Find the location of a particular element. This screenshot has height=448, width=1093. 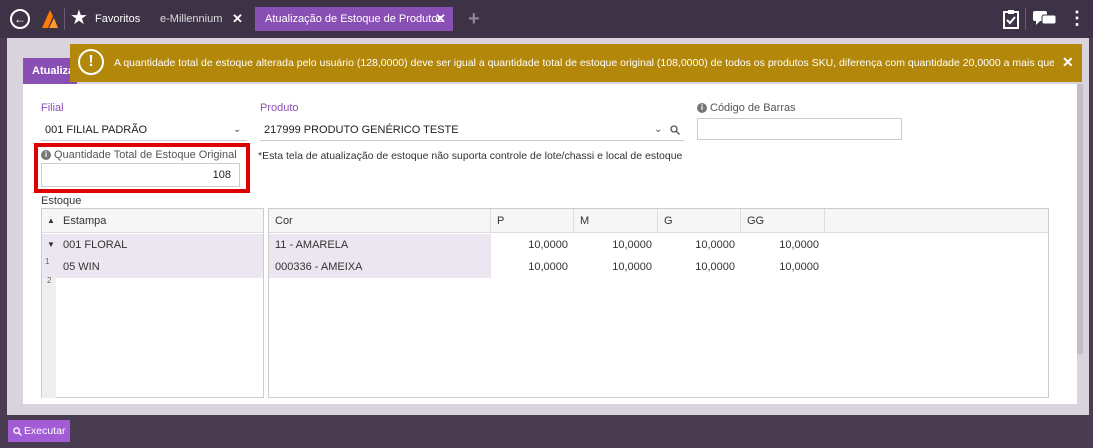

row-number: 2 is located at coordinates (49, 280).